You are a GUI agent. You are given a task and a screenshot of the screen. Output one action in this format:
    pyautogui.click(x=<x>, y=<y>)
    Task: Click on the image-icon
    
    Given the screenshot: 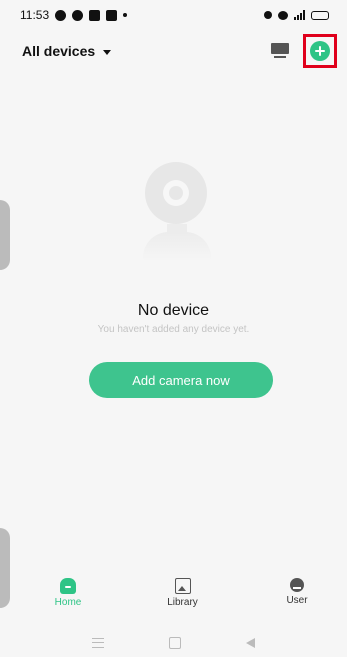 What is the action you would take?
    pyautogui.click(x=182, y=586)
    